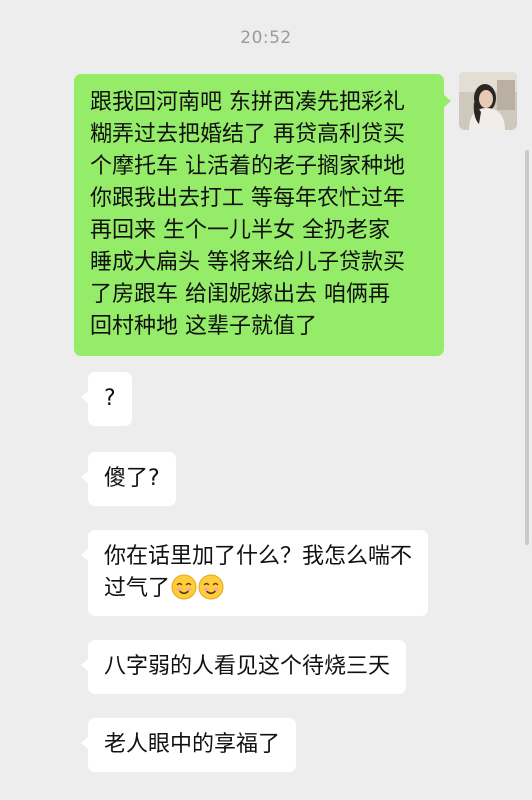 This screenshot has height=800, width=532. I want to click on chat-scrollbar, so click(527, 347).